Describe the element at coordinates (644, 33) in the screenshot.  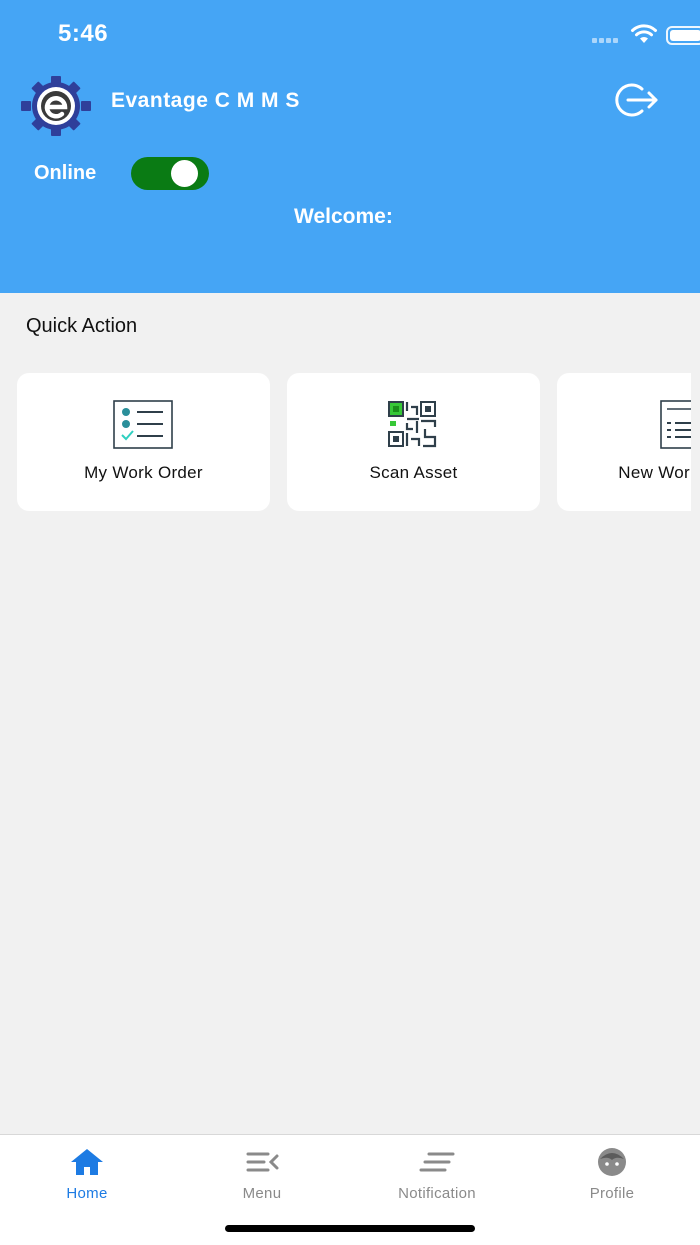
I see `wifi-icon` at that location.